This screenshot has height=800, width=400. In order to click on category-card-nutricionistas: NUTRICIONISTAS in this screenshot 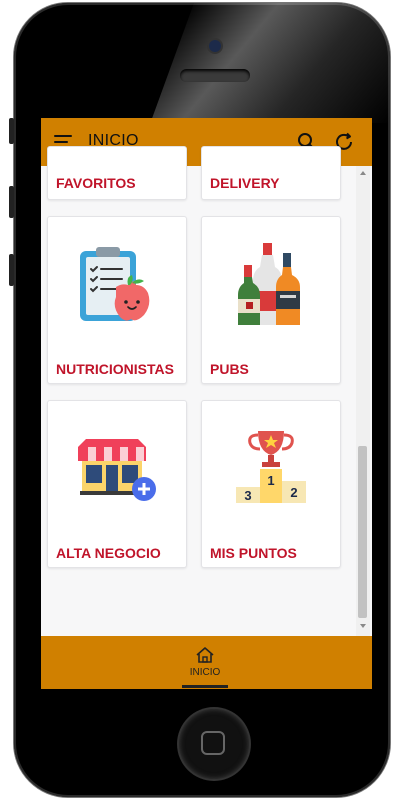, I will do `click(117, 300)`.